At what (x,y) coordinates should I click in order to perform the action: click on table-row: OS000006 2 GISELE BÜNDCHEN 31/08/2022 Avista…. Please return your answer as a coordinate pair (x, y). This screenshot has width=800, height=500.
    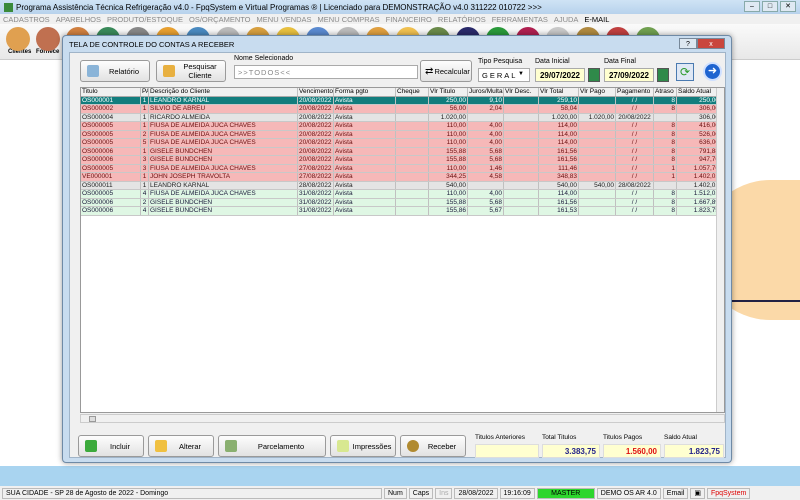
    Looking at the image, I should click on (402, 202).